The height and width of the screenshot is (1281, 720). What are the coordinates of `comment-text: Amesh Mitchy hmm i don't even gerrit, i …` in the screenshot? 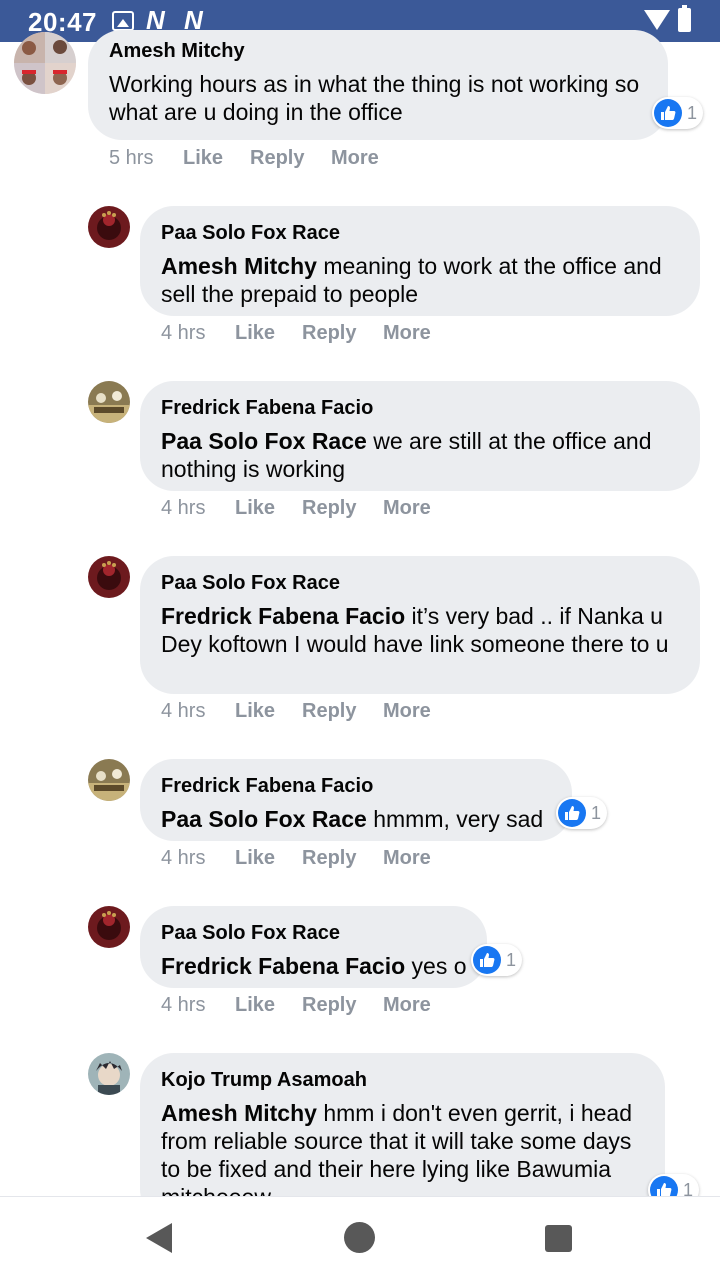 It's located at (403, 1155).